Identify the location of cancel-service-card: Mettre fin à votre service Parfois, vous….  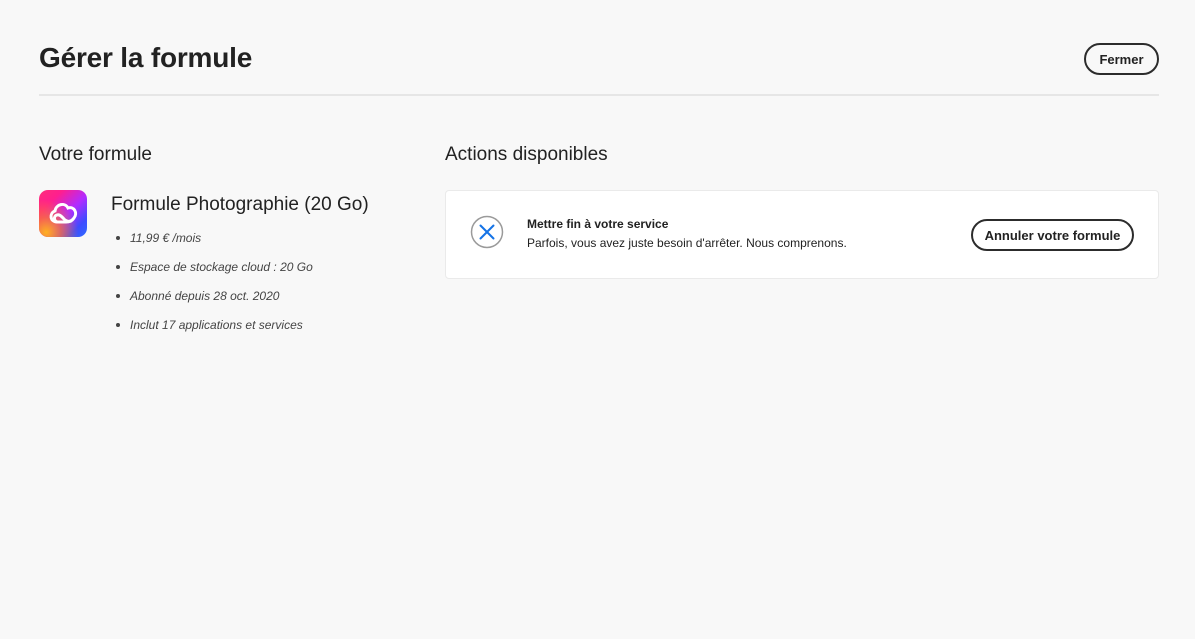
(802, 234).